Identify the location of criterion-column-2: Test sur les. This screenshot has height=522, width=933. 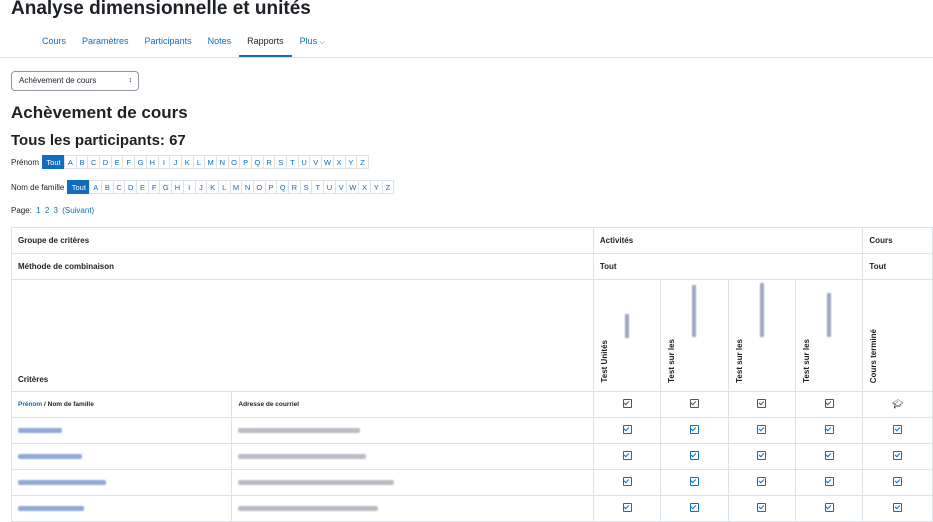
(694, 335).